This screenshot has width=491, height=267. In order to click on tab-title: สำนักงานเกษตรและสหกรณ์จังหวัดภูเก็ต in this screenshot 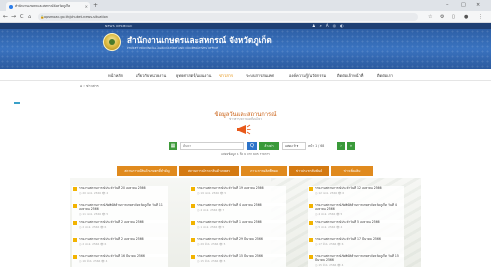, I will do `click(43, 6)`.